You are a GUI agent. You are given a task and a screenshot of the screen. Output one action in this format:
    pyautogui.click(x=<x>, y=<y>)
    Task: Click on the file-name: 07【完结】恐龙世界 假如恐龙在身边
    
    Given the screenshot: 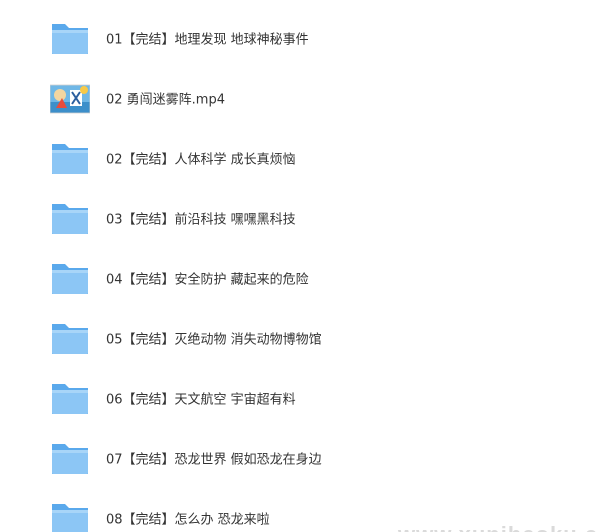 What is the action you would take?
    pyautogui.click(x=214, y=460)
    